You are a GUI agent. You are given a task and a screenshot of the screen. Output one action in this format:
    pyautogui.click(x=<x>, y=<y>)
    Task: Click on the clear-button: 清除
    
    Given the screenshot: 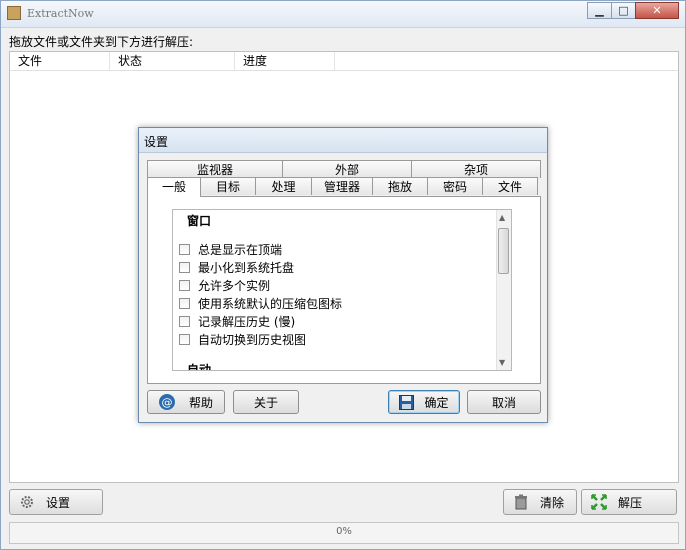 What is the action you would take?
    pyautogui.click(x=540, y=502)
    